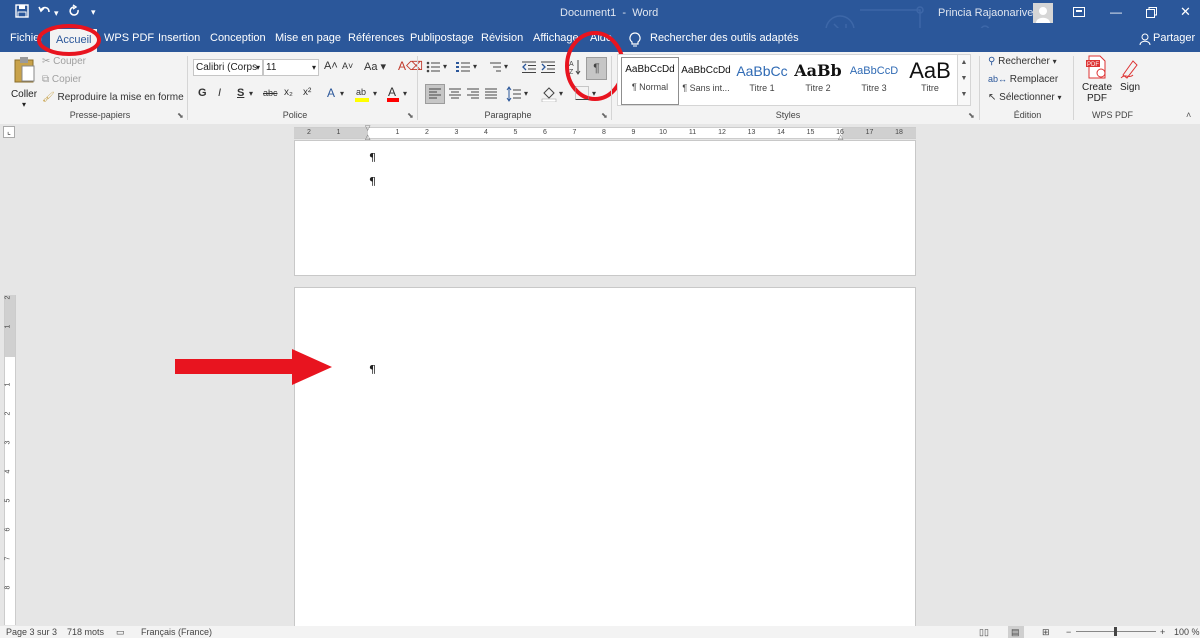 This screenshot has width=1200, height=638. Describe the element at coordinates (180, 115) in the screenshot. I see `clipboard-launcher-icon: ⬊` at that location.